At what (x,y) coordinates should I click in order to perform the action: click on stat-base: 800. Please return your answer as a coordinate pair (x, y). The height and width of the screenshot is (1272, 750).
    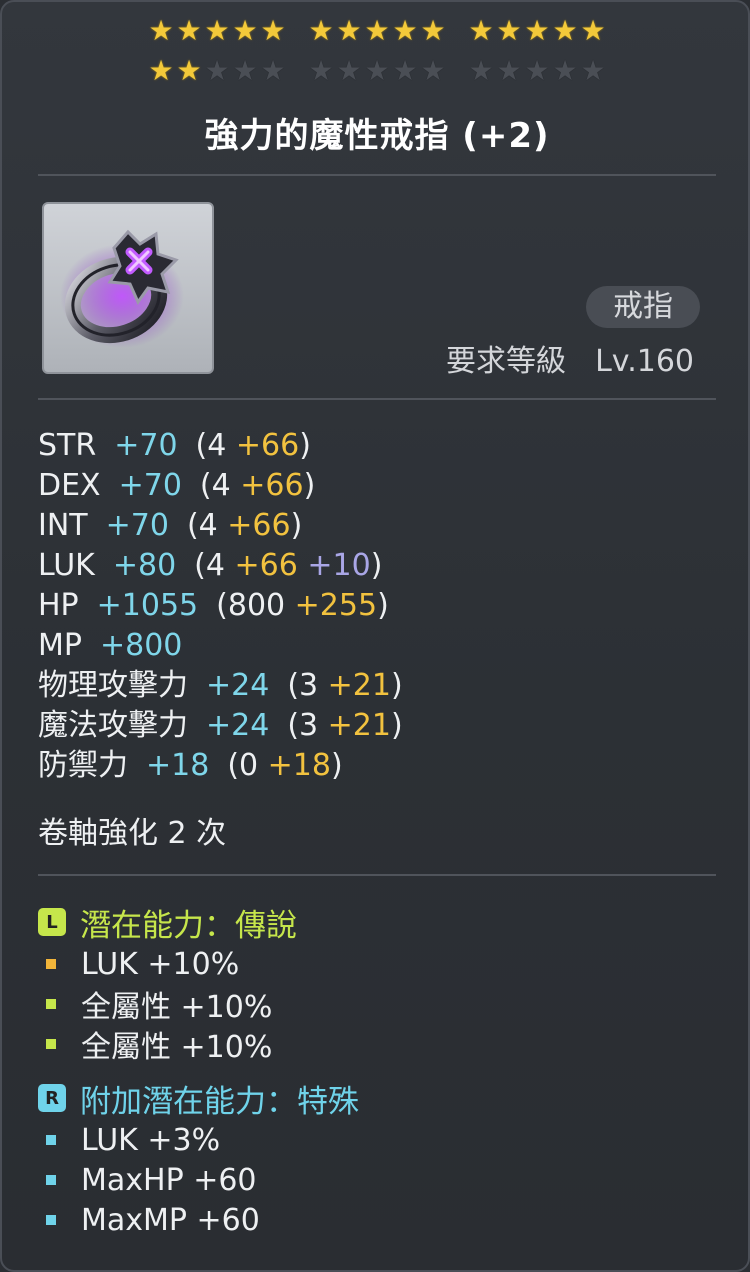
    Looking at the image, I should click on (256, 605).